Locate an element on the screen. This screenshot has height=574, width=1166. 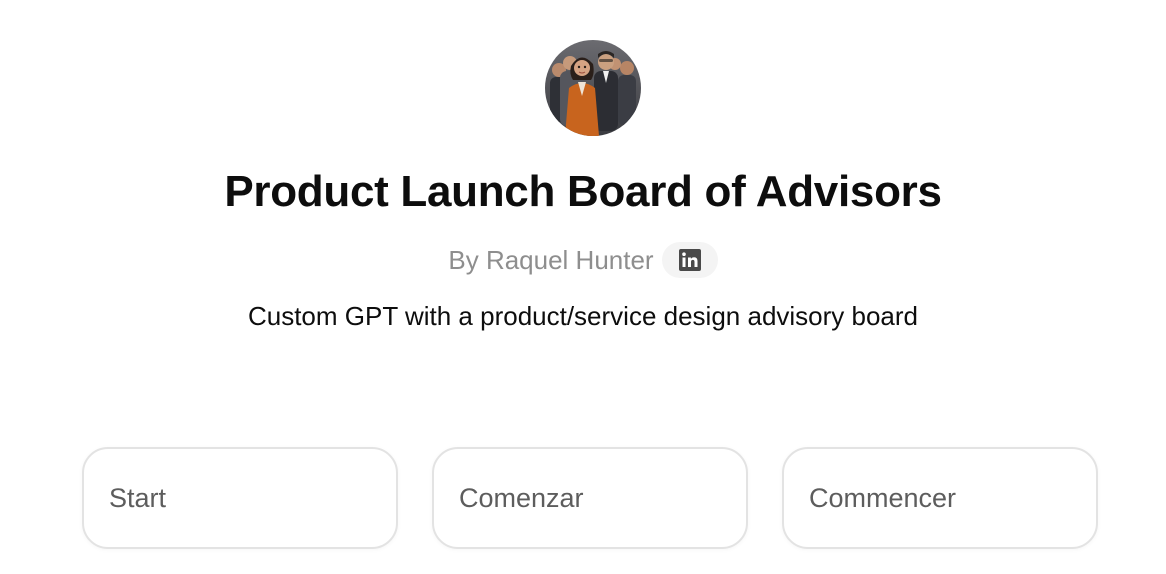
starter-button-commencer: Commencer is located at coordinates (940, 498).